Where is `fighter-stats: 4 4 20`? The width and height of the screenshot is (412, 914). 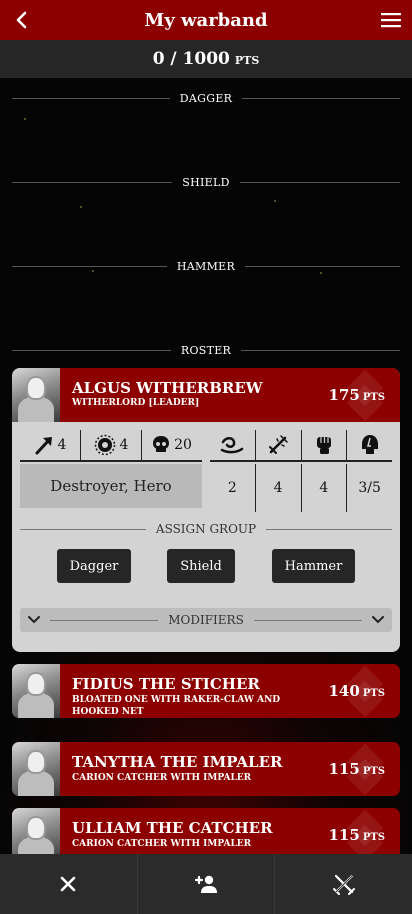 fighter-stats: 4 4 20 is located at coordinates (111, 446).